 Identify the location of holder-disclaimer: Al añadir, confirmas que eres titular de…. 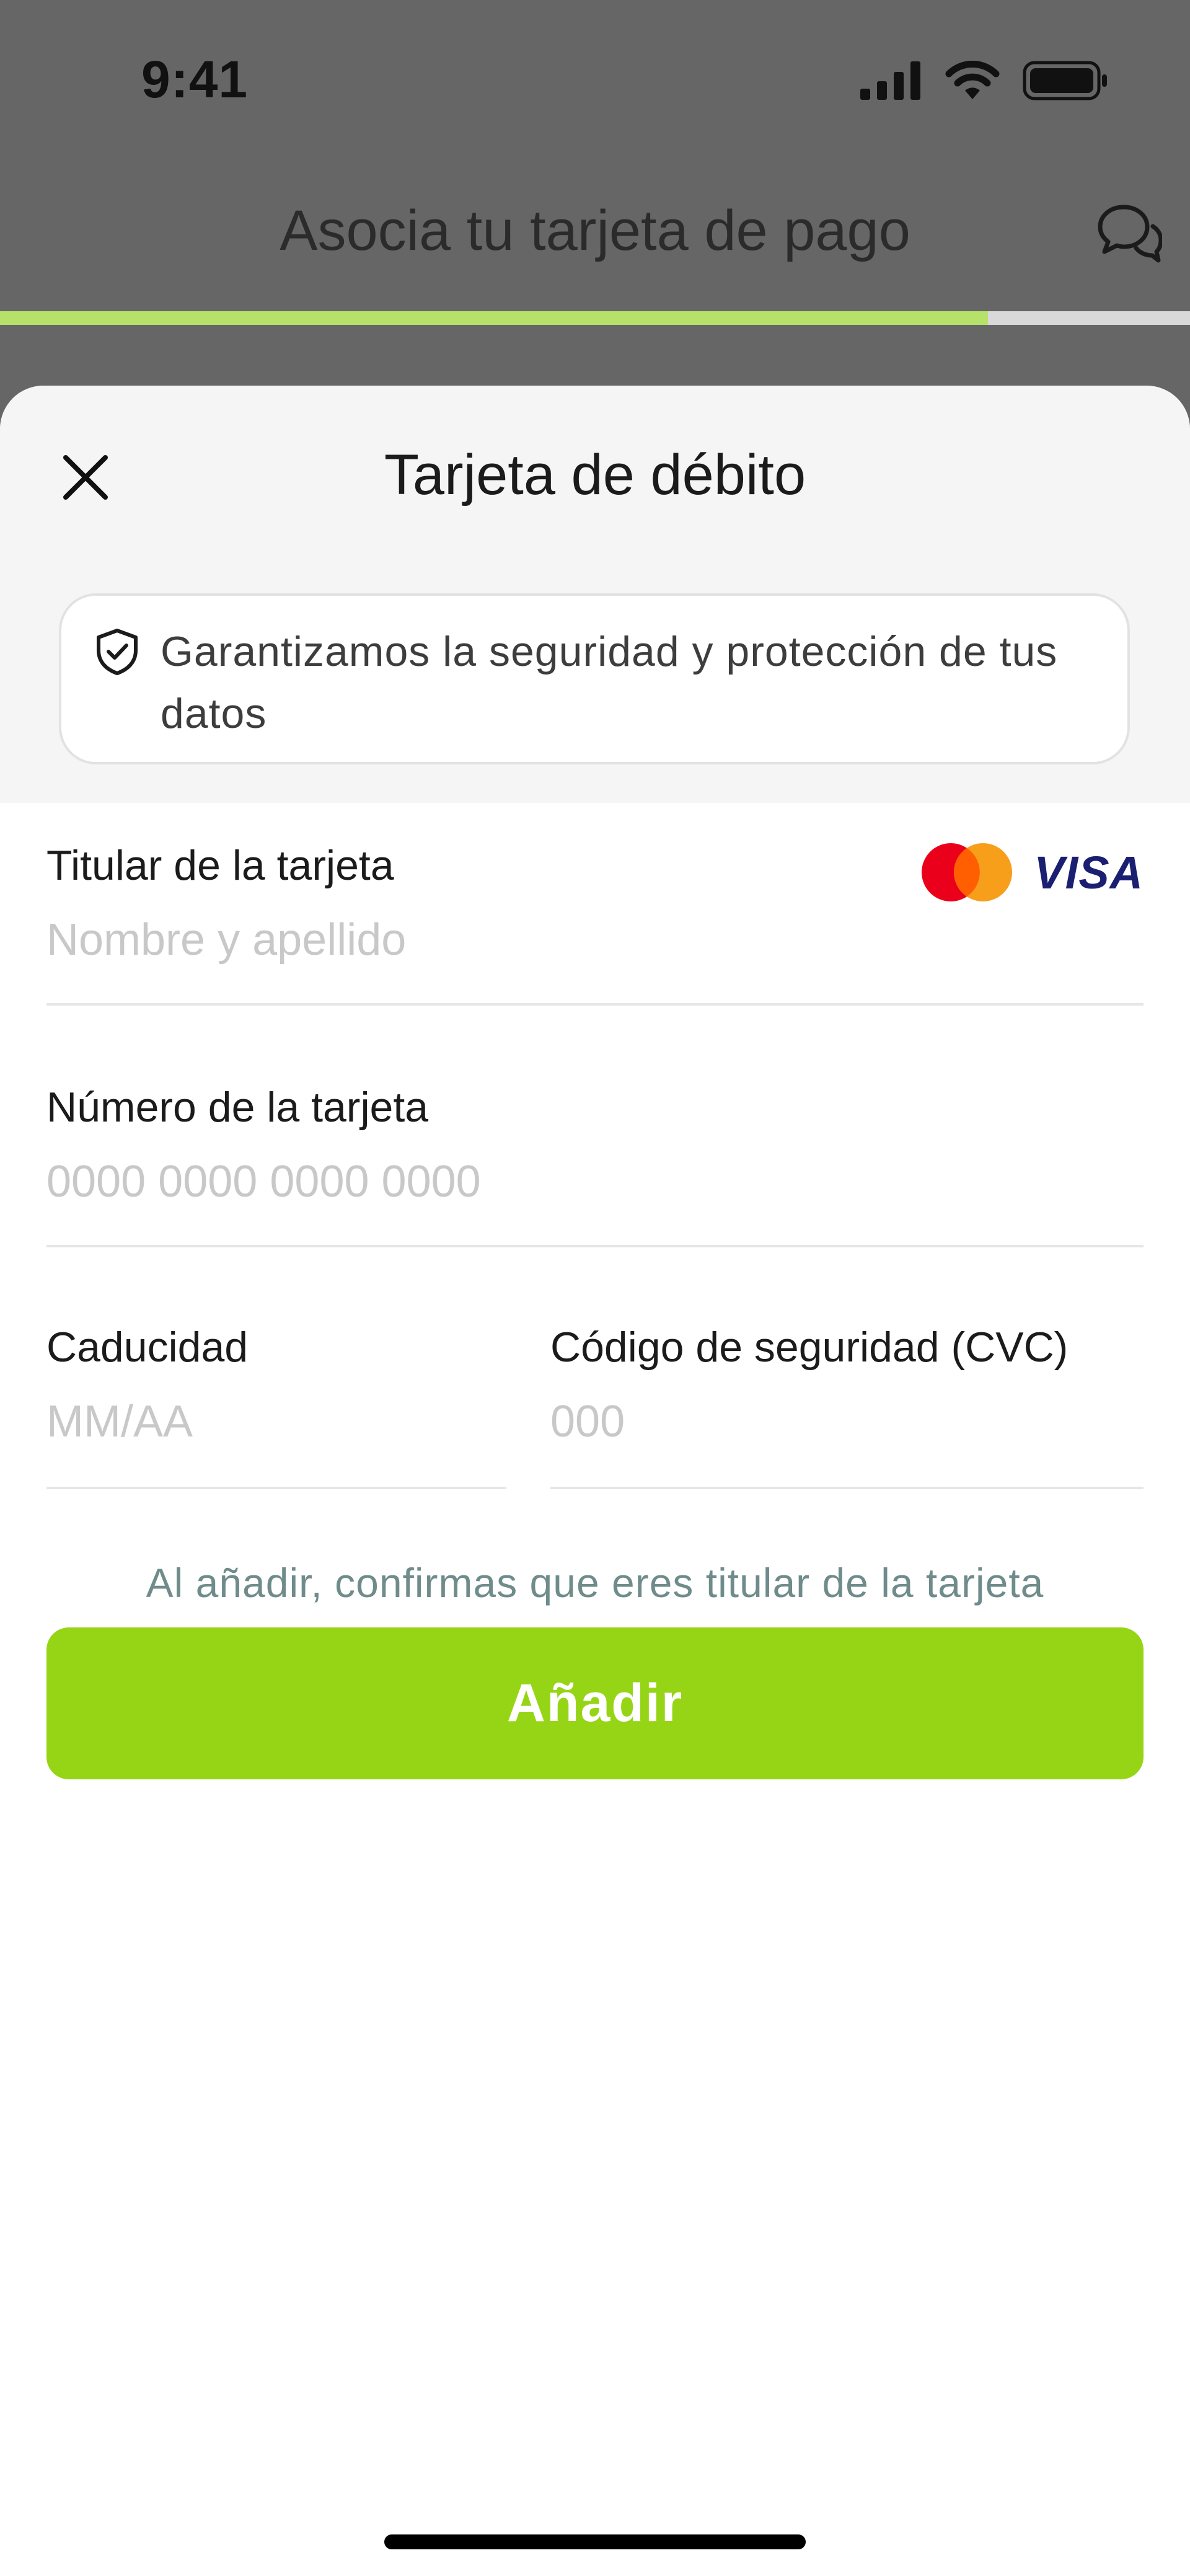
(595, 1583).